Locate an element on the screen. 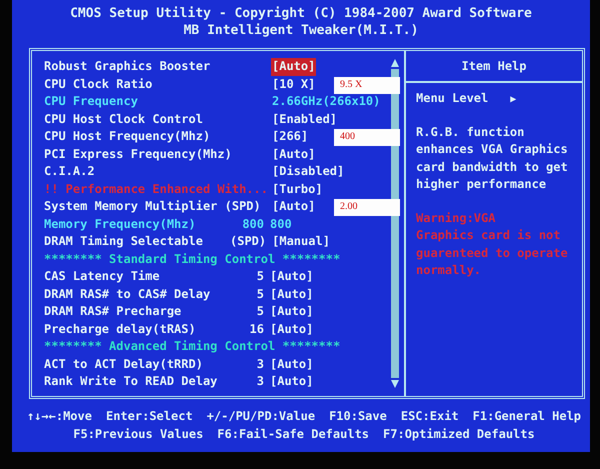  key-hint: ↑↓→←:Move is located at coordinates (59, 416).